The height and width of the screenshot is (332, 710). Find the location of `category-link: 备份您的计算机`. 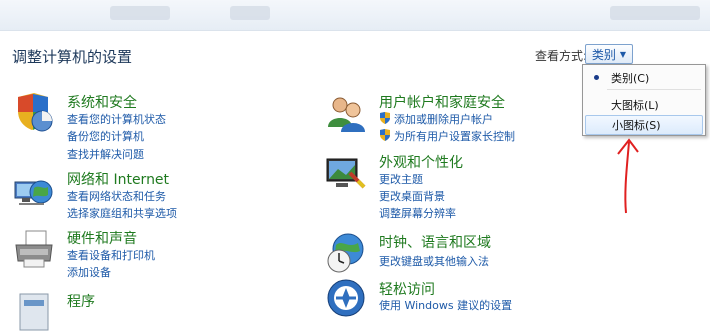

category-link: 备份您的计算机 is located at coordinates (105, 136).